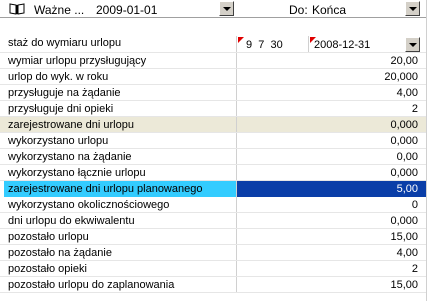  Describe the element at coordinates (412, 44) in the screenshot. I see `staz-date-dropdown-button` at that location.